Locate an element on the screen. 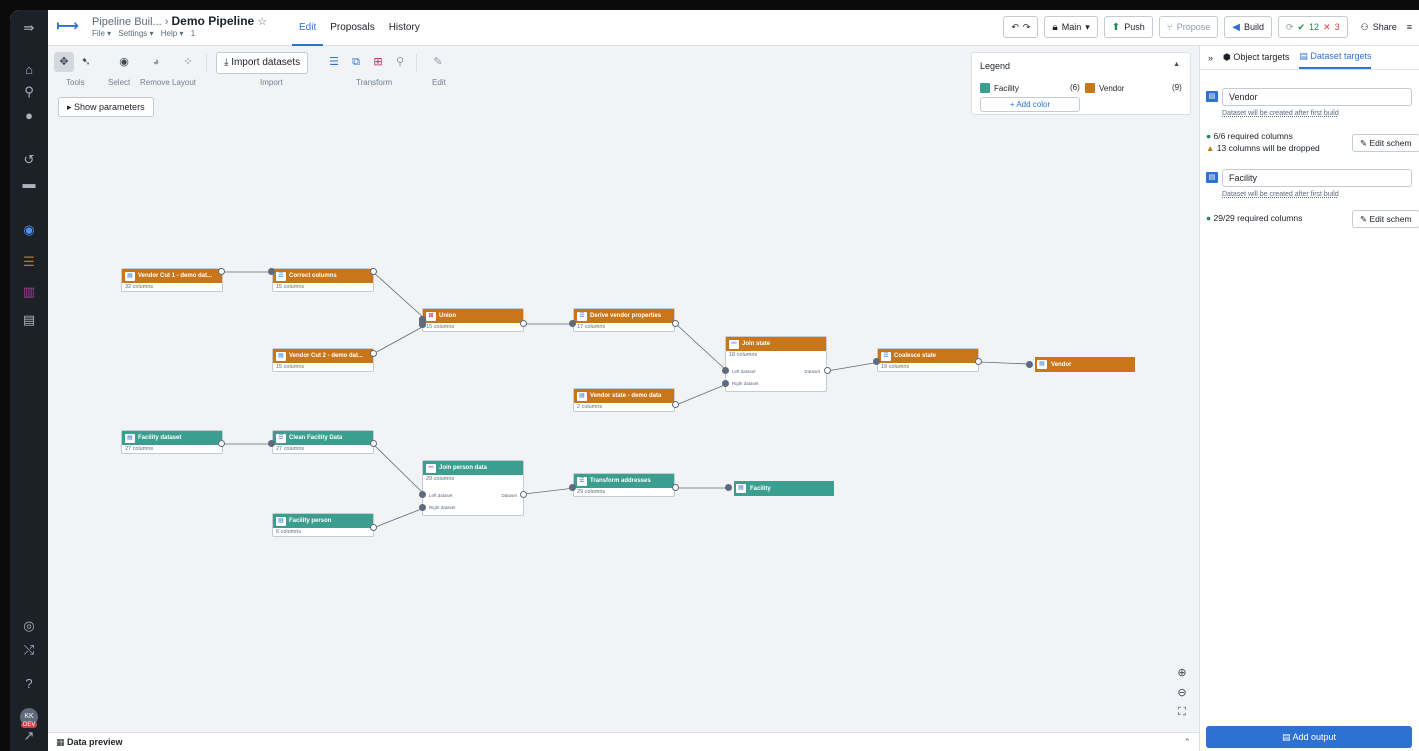  target-name-input: Vendor is located at coordinates (1317, 97).